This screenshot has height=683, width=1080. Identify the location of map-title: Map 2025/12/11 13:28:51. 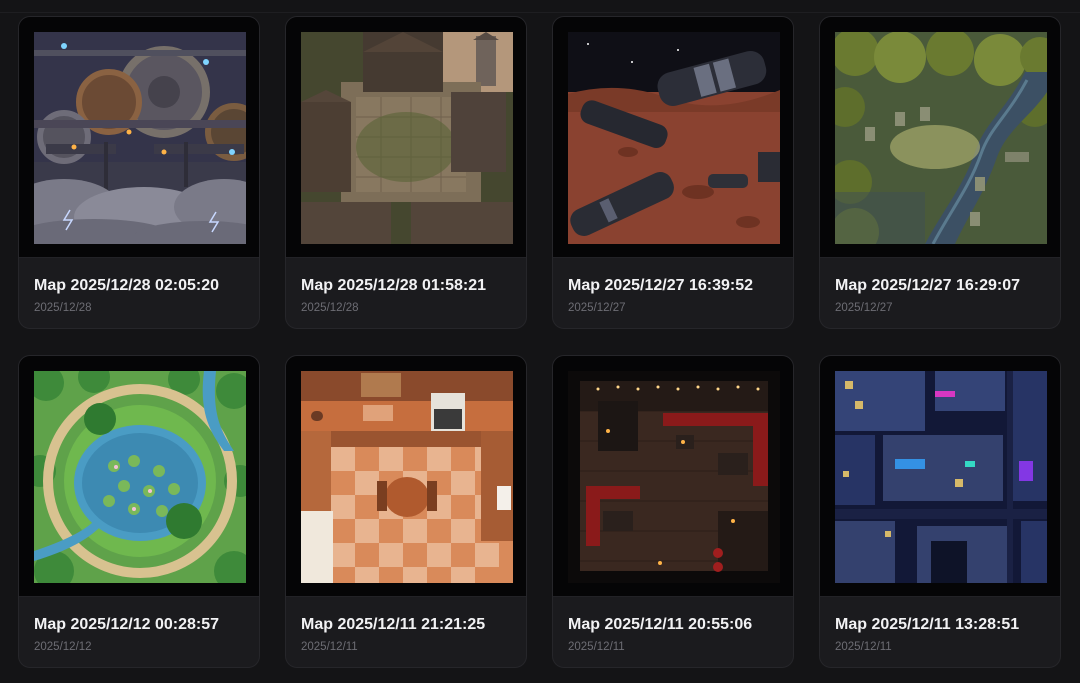
(927, 624).